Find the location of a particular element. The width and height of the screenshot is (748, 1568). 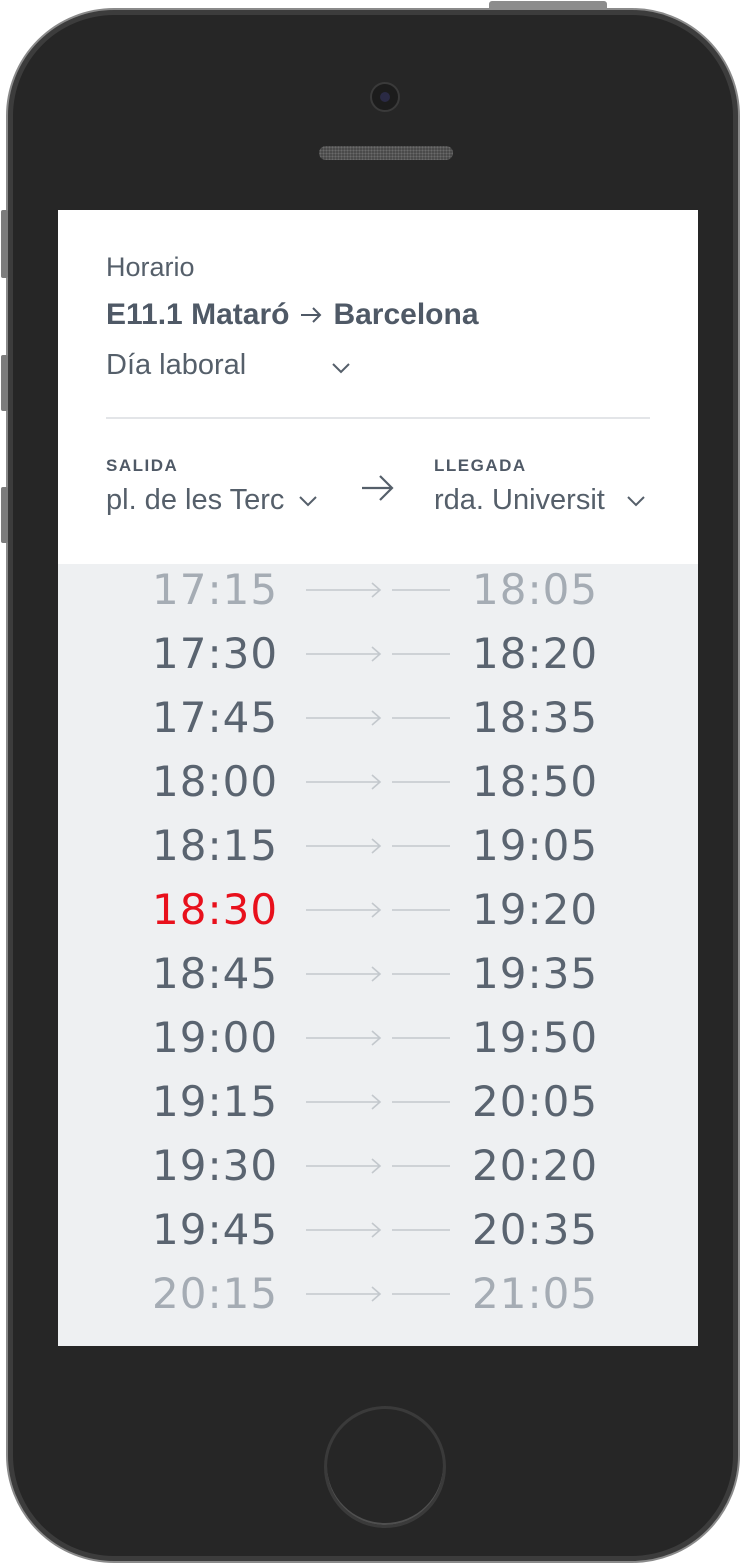

trip-row: 19:45 20:35 is located at coordinates (378, 1230).